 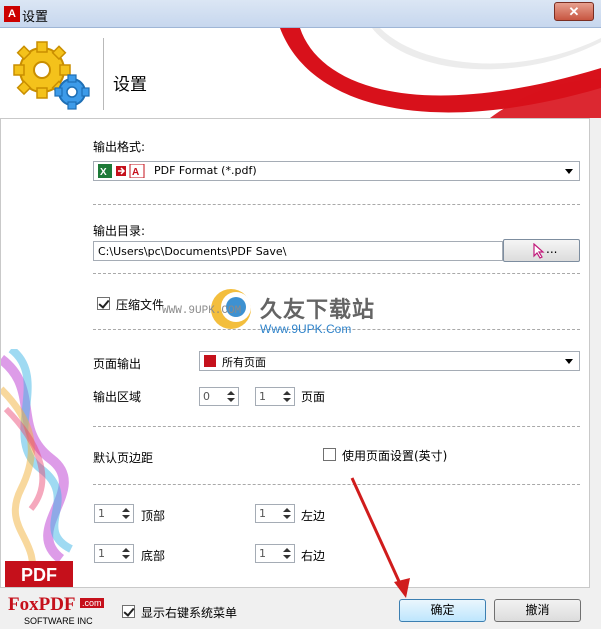 I want to click on range-from-spinner: 0, so click(x=219, y=396).